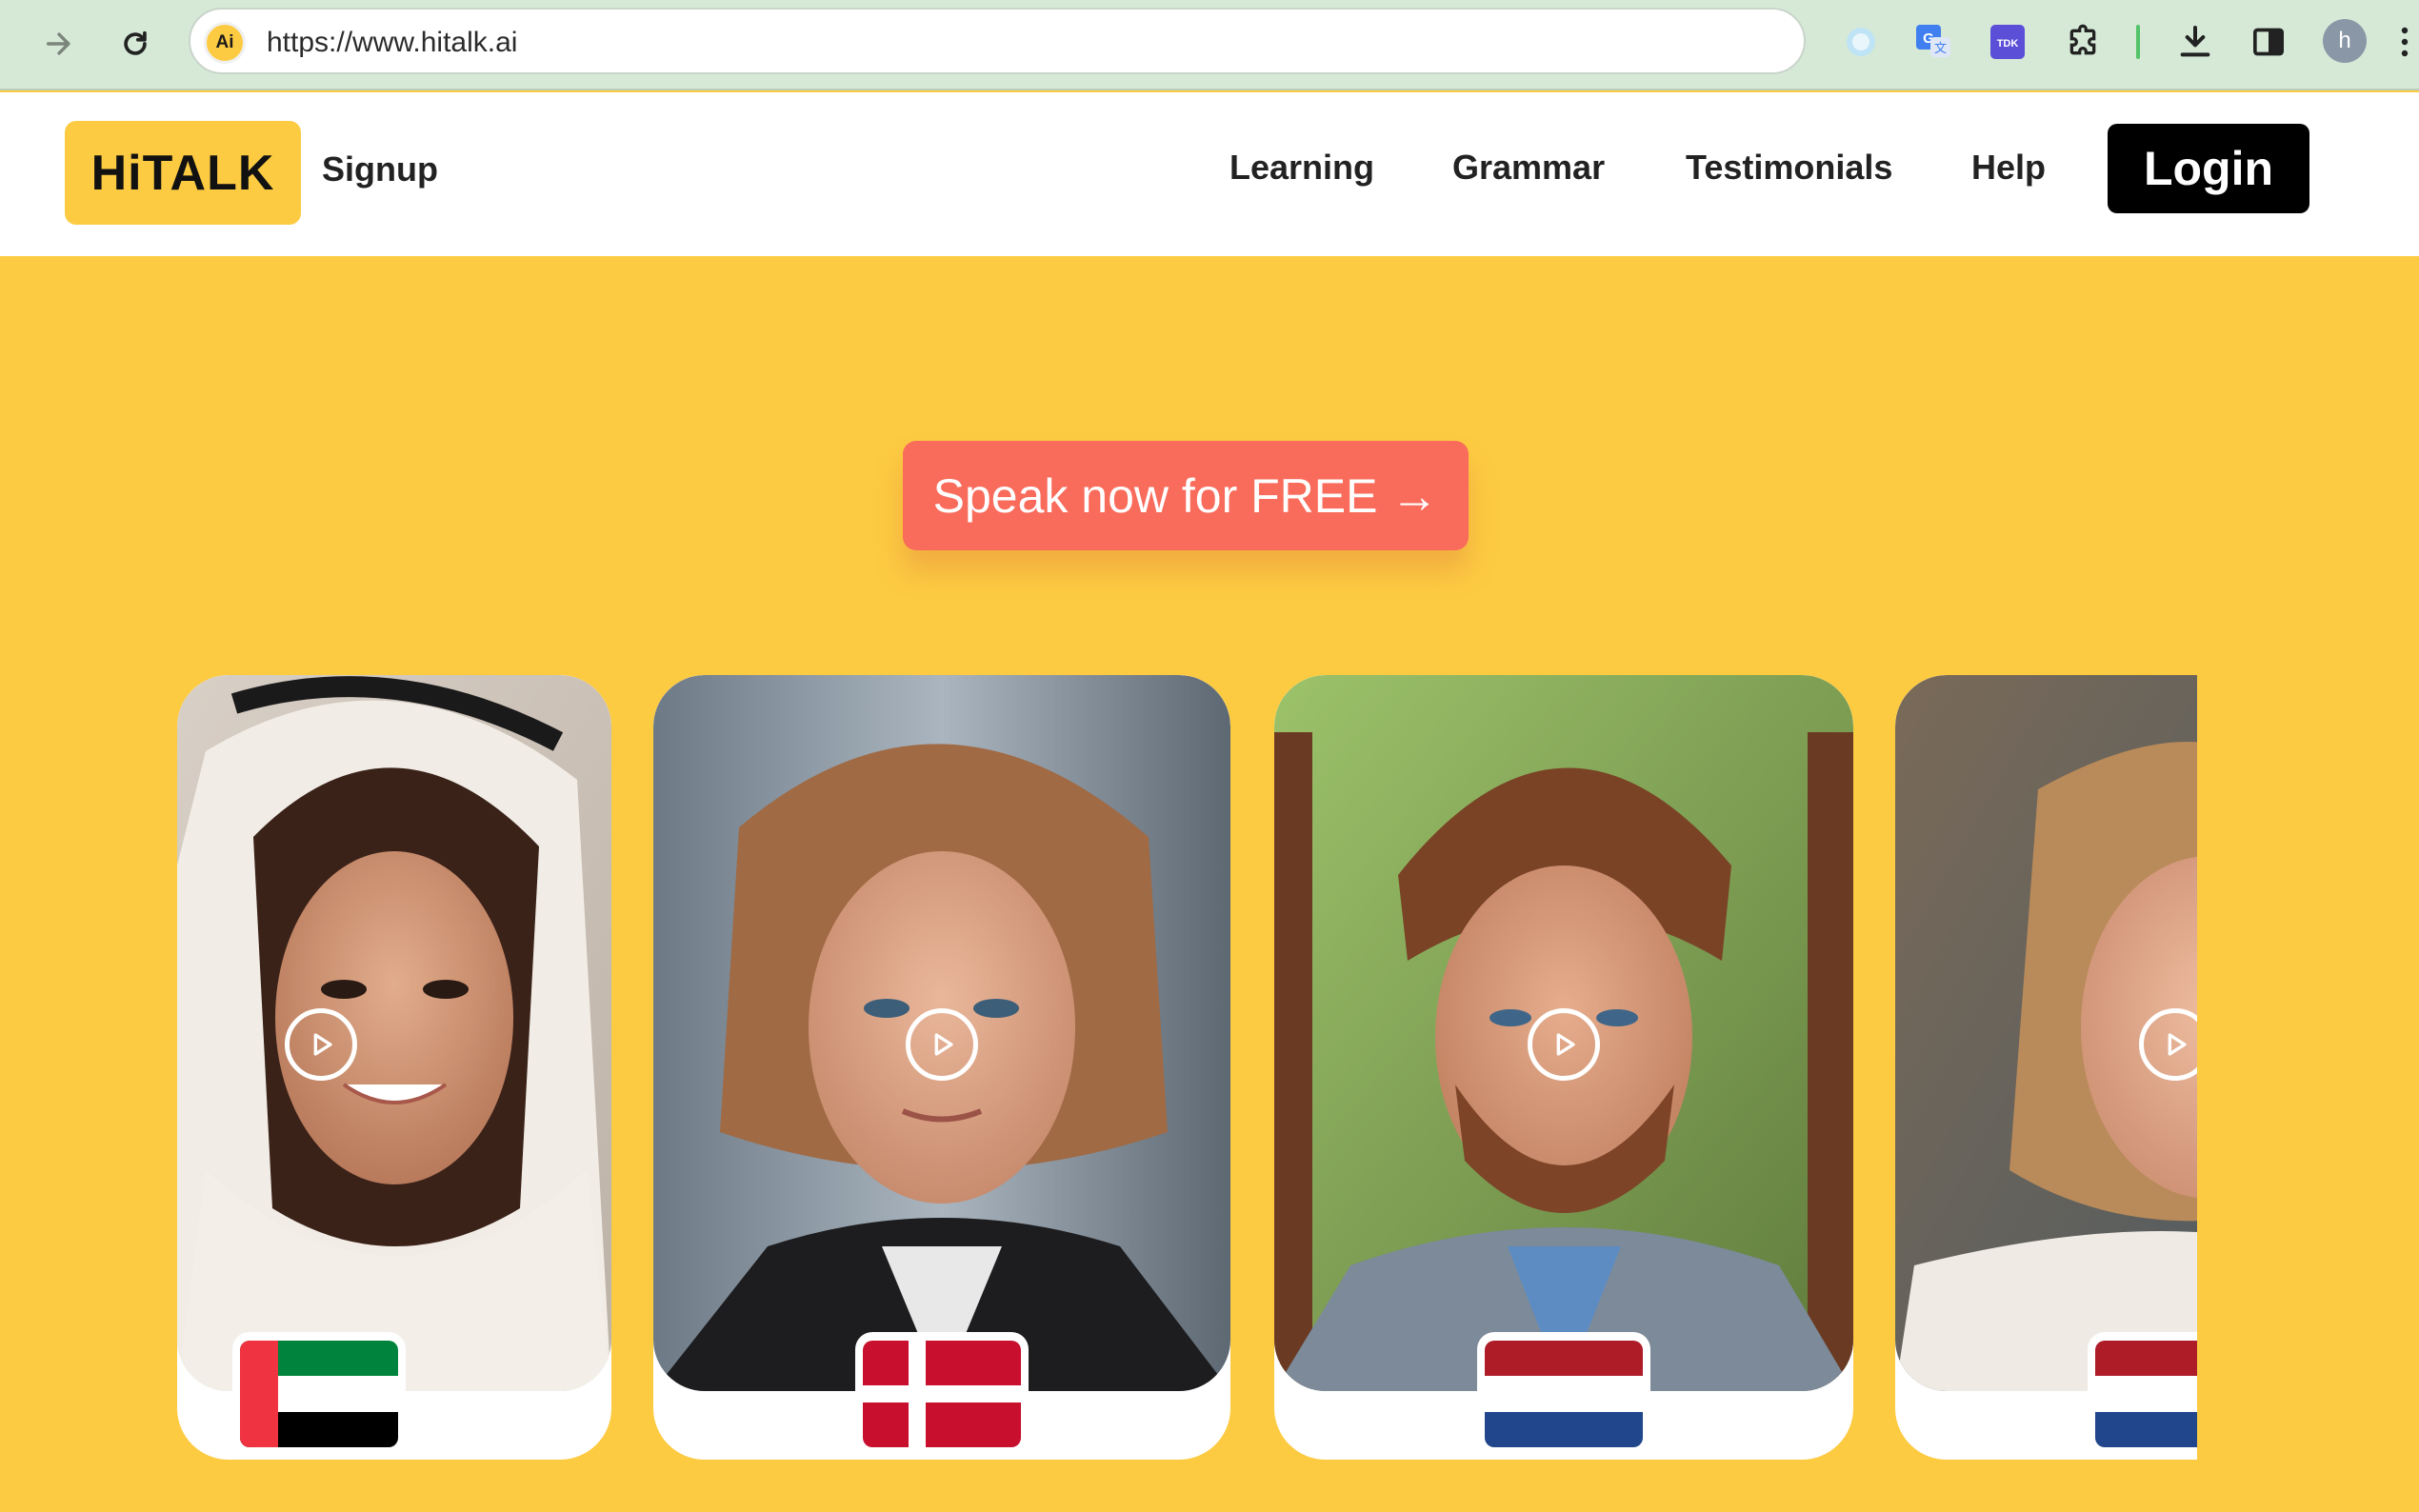 The height and width of the screenshot is (1512, 2419). What do you see at coordinates (380, 169) in the screenshot?
I see `signup-link: Signup` at bounding box center [380, 169].